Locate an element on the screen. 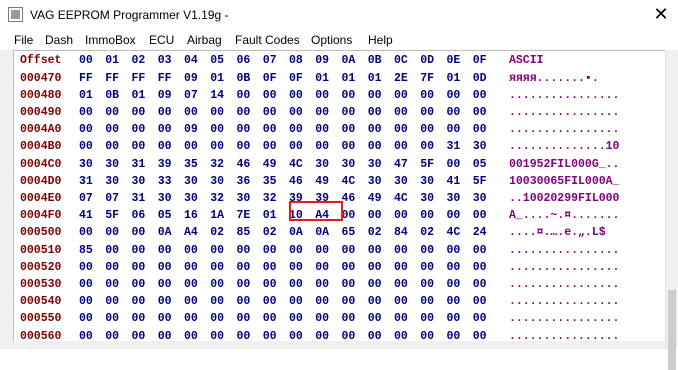  hex-byte: 7E is located at coordinates (244, 215).